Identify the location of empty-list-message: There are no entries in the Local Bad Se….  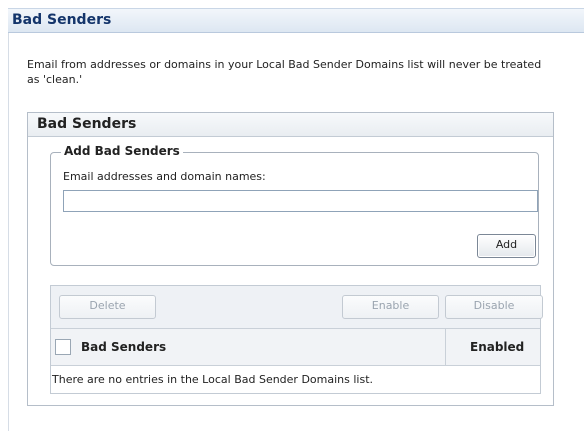
(213, 379).